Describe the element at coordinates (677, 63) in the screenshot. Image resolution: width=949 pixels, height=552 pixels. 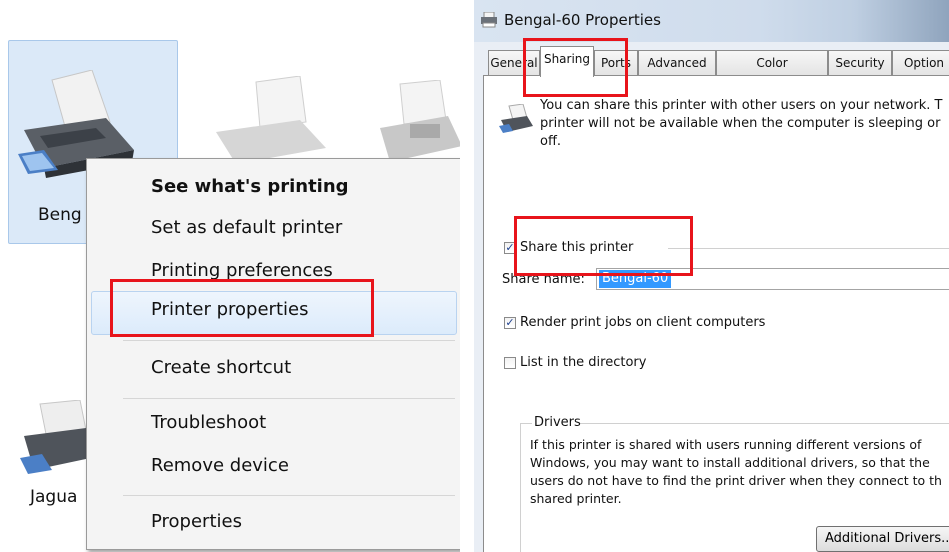
I see `tab-advanced: Advanced` at that location.